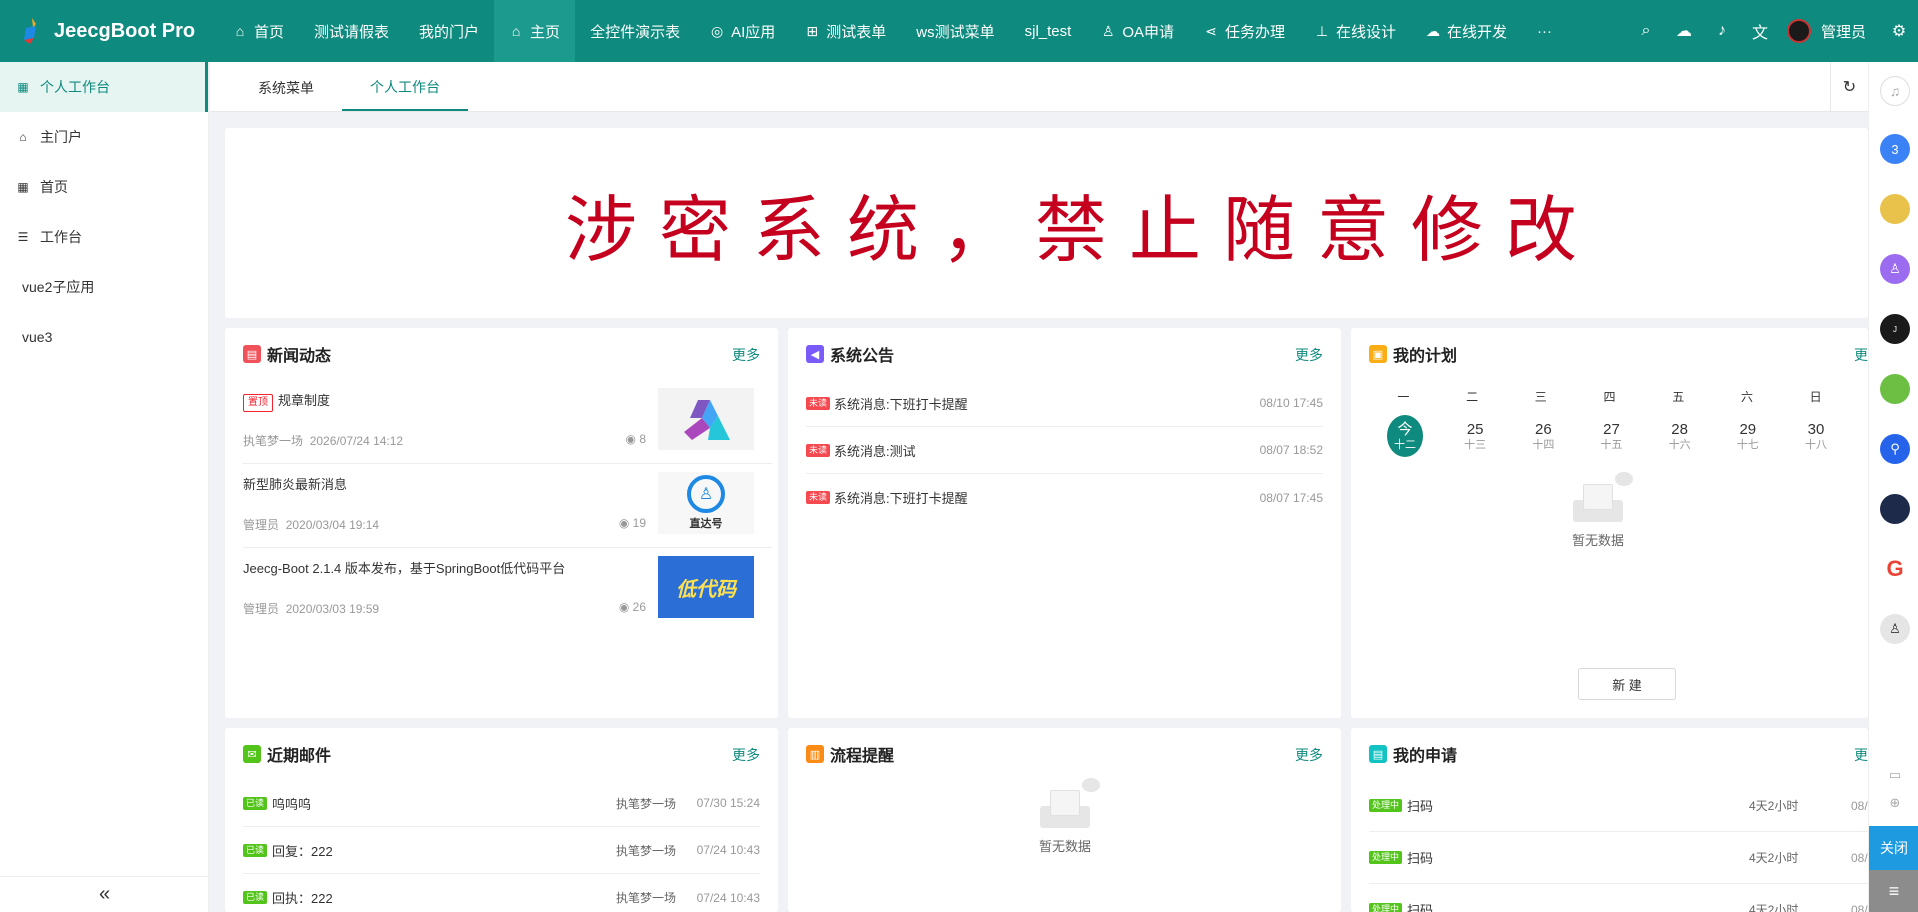 This screenshot has height=912, width=1918. Describe the element at coordinates (1895, 389) in the screenshot. I see `app-cluster-icon` at that location.